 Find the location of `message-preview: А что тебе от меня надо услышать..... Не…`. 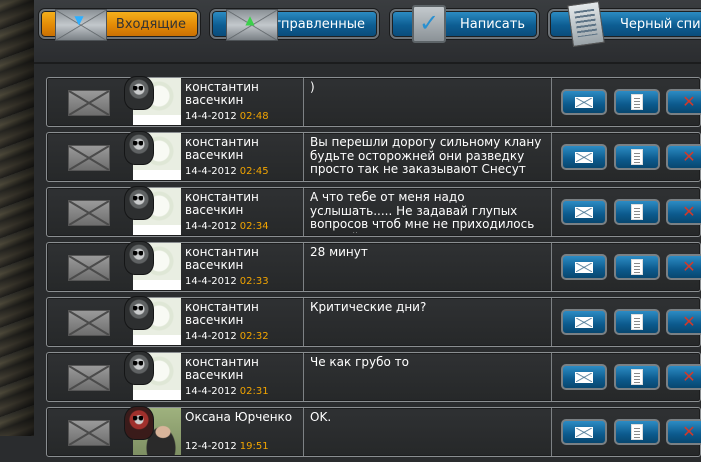

message-preview: А что тебе от меня надо услышать..... Не… is located at coordinates (428, 212).